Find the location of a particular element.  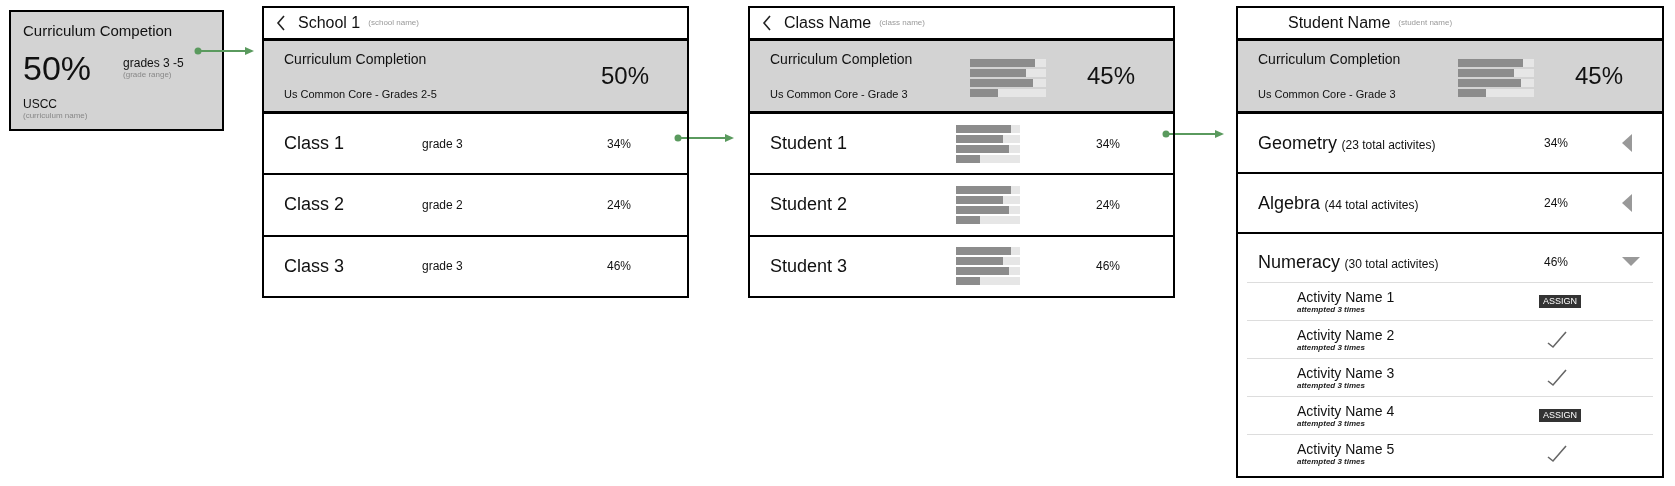

class-row: Class 2 grade 2 24% is located at coordinates (475, 206).